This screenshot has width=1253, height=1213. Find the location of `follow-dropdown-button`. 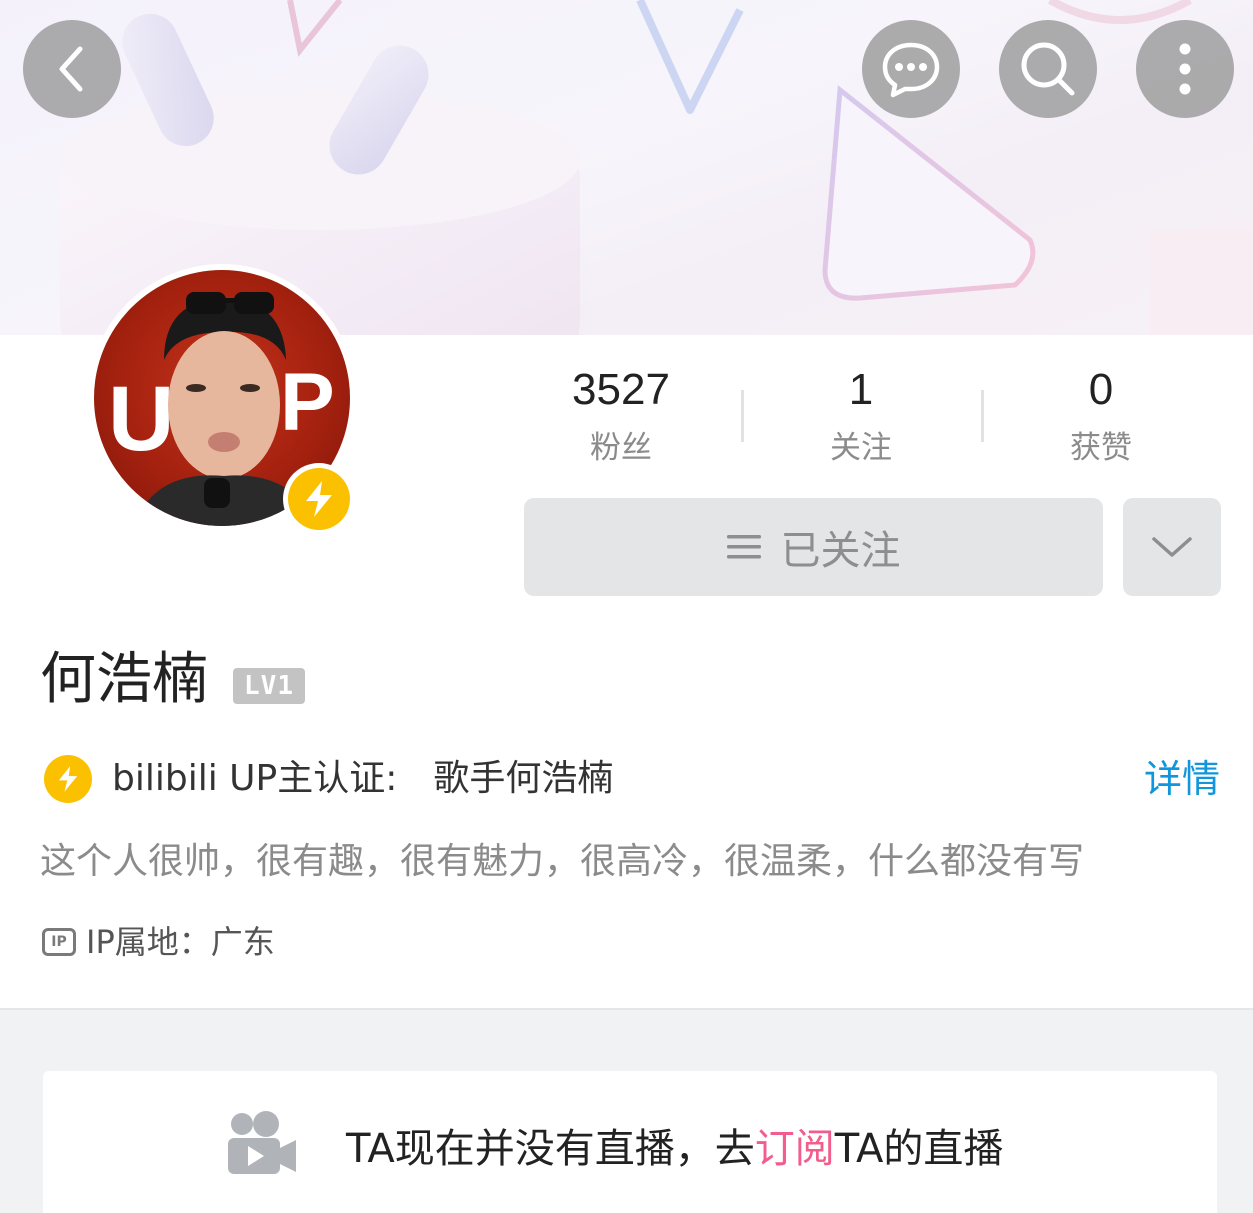

follow-dropdown-button is located at coordinates (1172, 547).